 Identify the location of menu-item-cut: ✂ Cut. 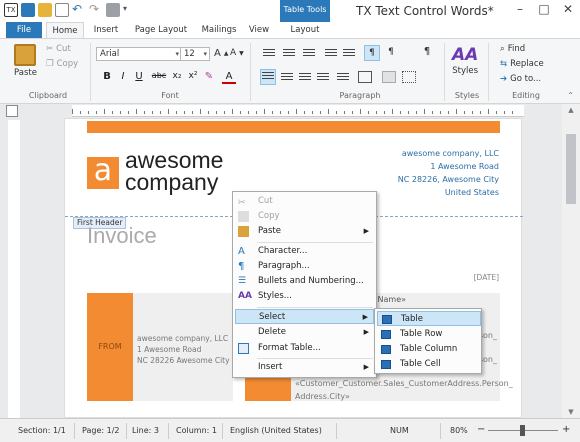
(304, 201).